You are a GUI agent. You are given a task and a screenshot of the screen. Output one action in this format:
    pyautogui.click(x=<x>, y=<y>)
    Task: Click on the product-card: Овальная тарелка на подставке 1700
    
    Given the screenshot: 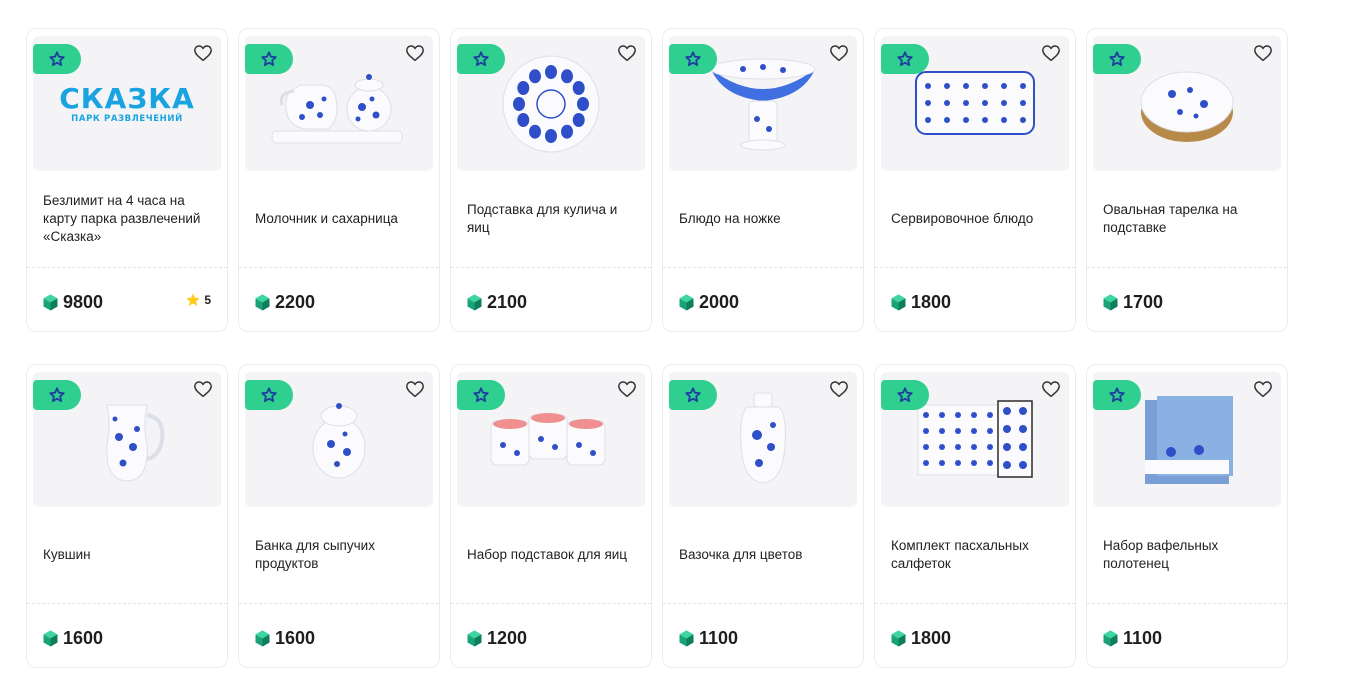 What is the action you would take?
    pyautogui.click(x=1187, y=180)
    